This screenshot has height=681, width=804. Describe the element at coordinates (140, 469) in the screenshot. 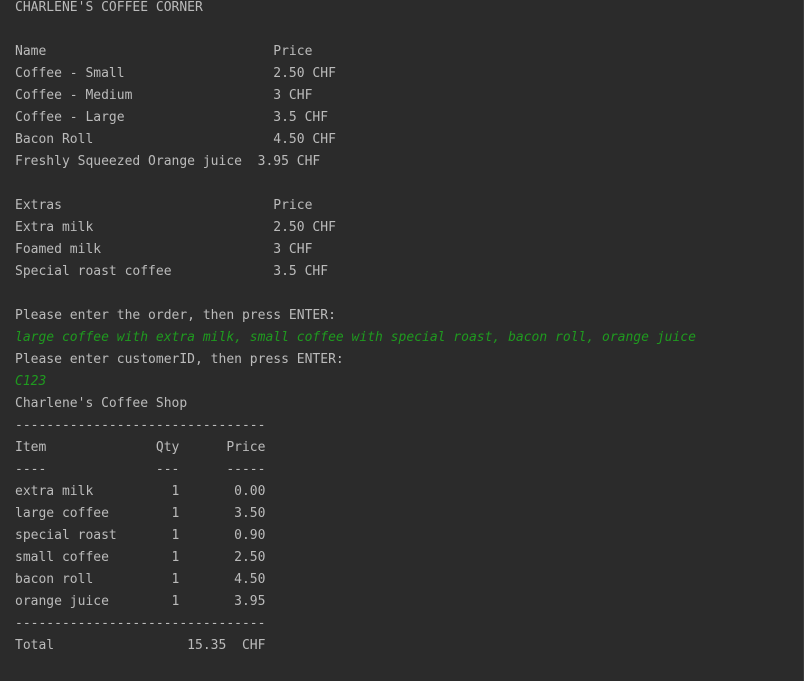

I see `console-output-line: ---- --- -----` at that location.